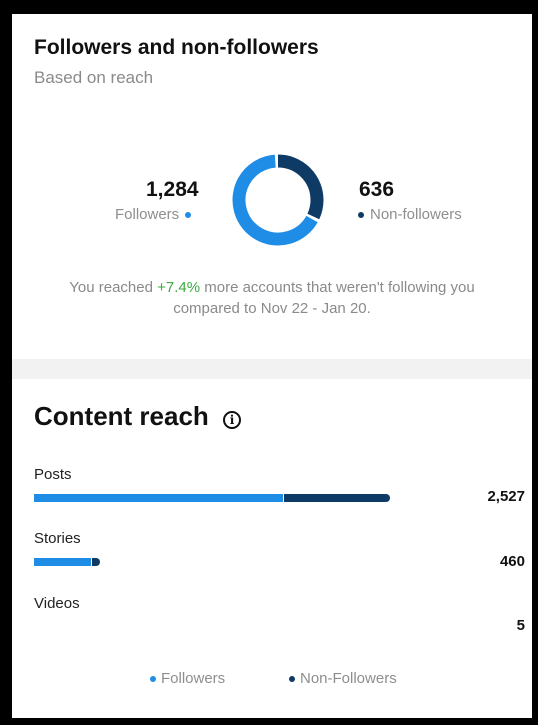 Image resolution: width=538 pixels, height=725 pixels. I want to click on info-icon: i, so click(232, 420).